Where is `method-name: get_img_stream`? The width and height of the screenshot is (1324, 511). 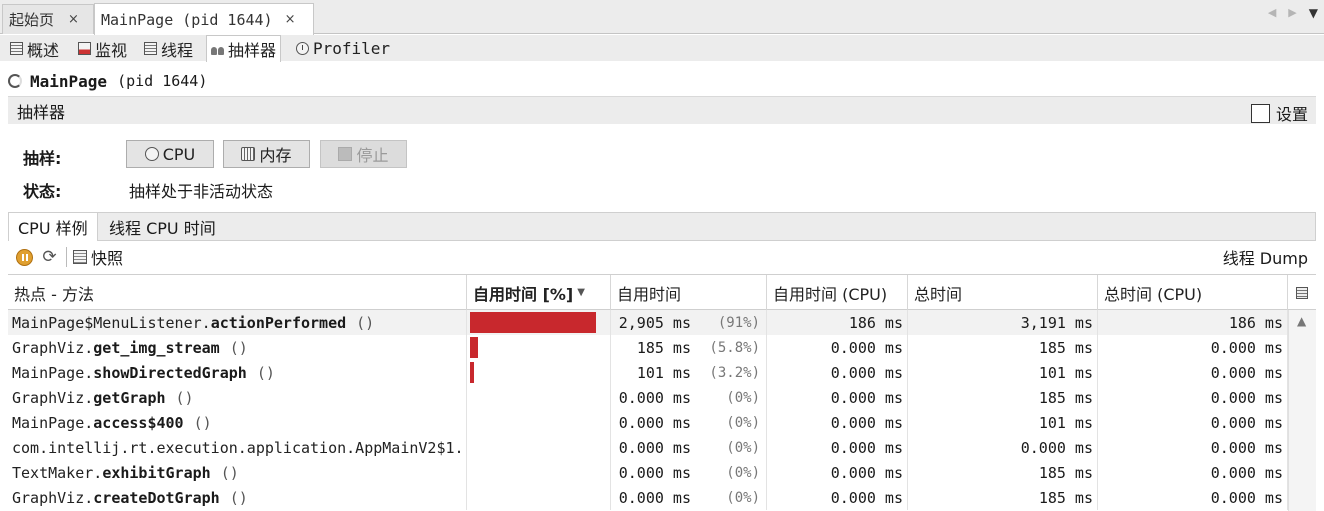
method-name: get_img_stream is located at coordinates (156, 347).